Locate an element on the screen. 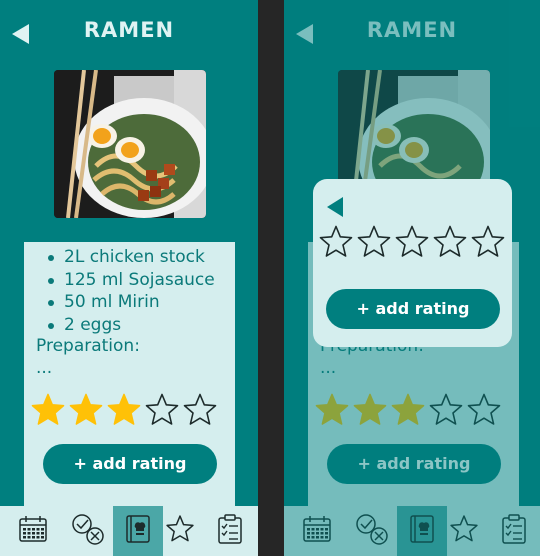 This screenshot has width=540, height=556. ramen-photo is located at coordinates (130, 144).